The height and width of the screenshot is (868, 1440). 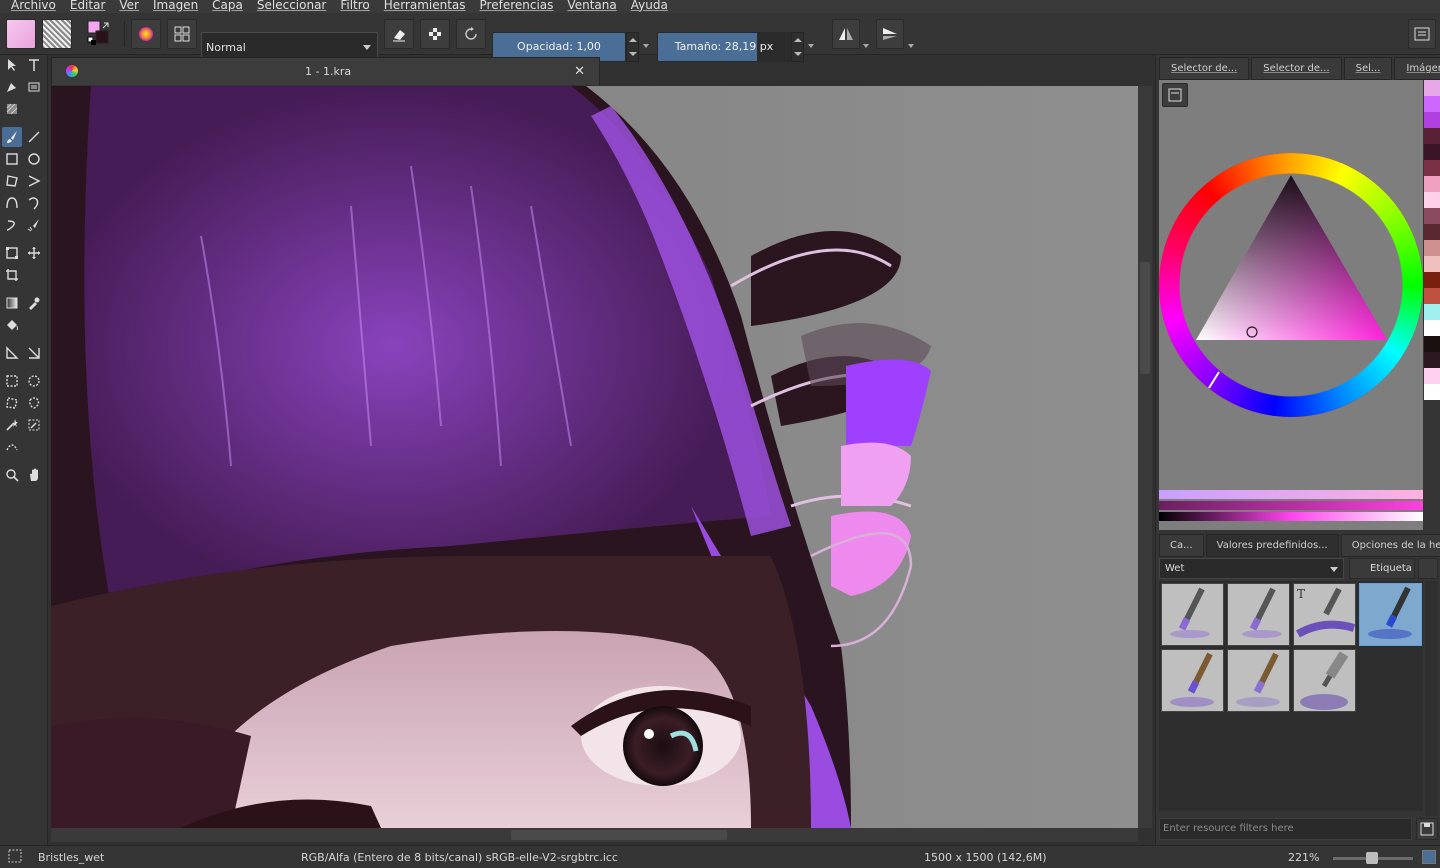 I want to click on elliptical-selection-icon, so click(x=34, y=381).